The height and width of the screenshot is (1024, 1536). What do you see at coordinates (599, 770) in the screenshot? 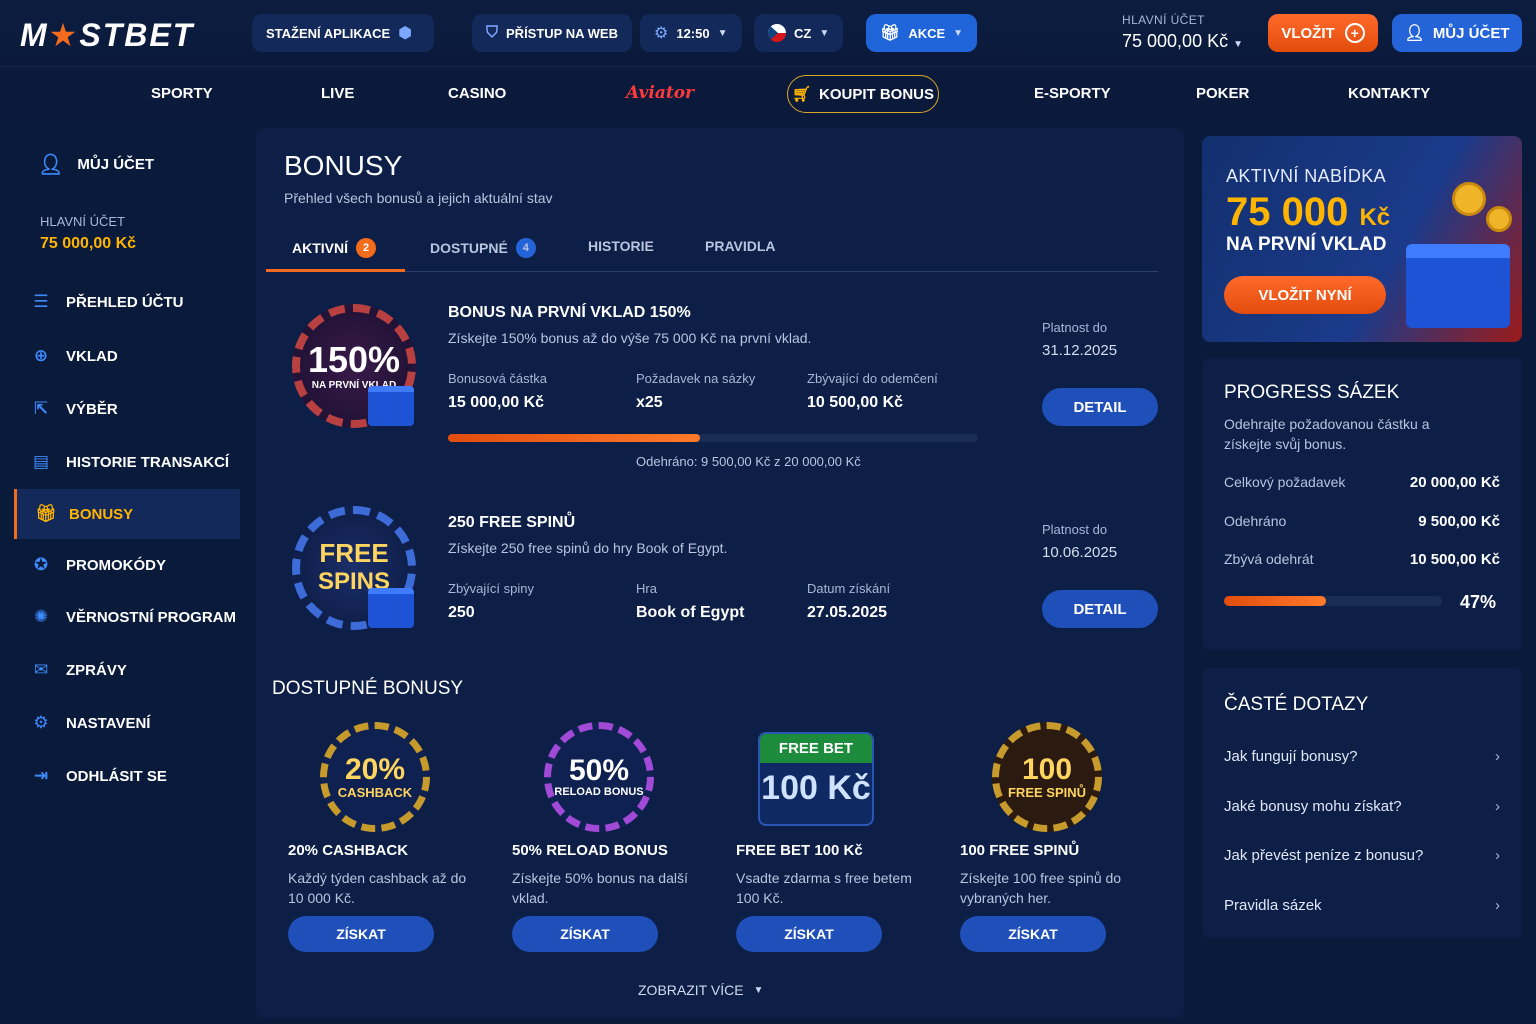
I see `chip-big-text: 50%` at bounding box center [599, 770].